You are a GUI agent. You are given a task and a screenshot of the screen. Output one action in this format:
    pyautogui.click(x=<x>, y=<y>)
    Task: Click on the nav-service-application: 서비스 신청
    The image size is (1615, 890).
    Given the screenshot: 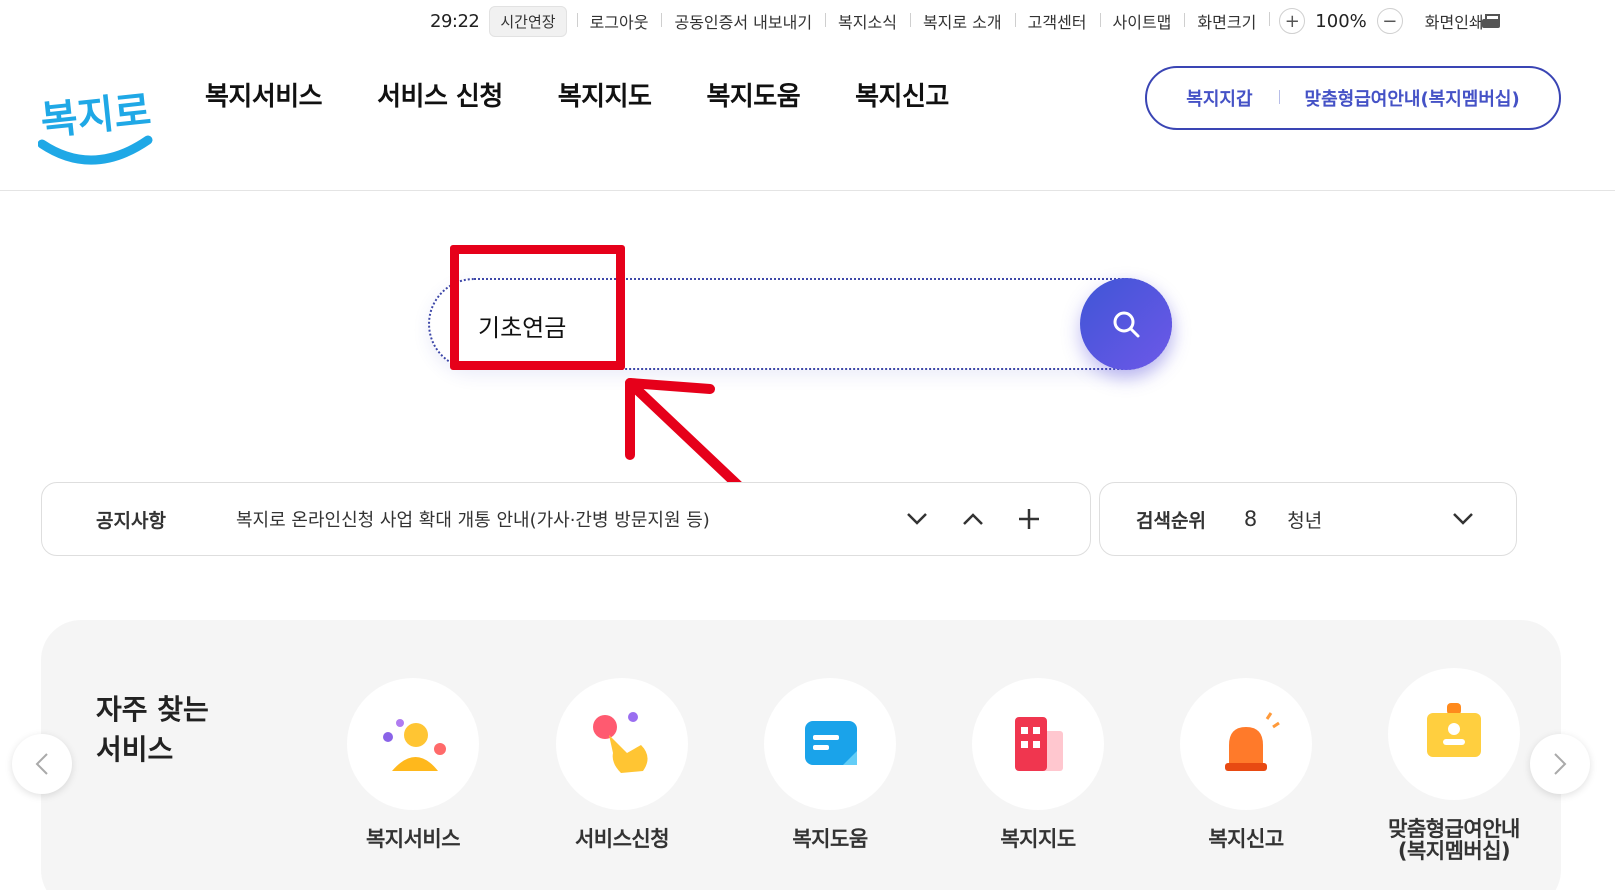 What is the action you would take?
    pyautogui.click(x=440, y=94)
    